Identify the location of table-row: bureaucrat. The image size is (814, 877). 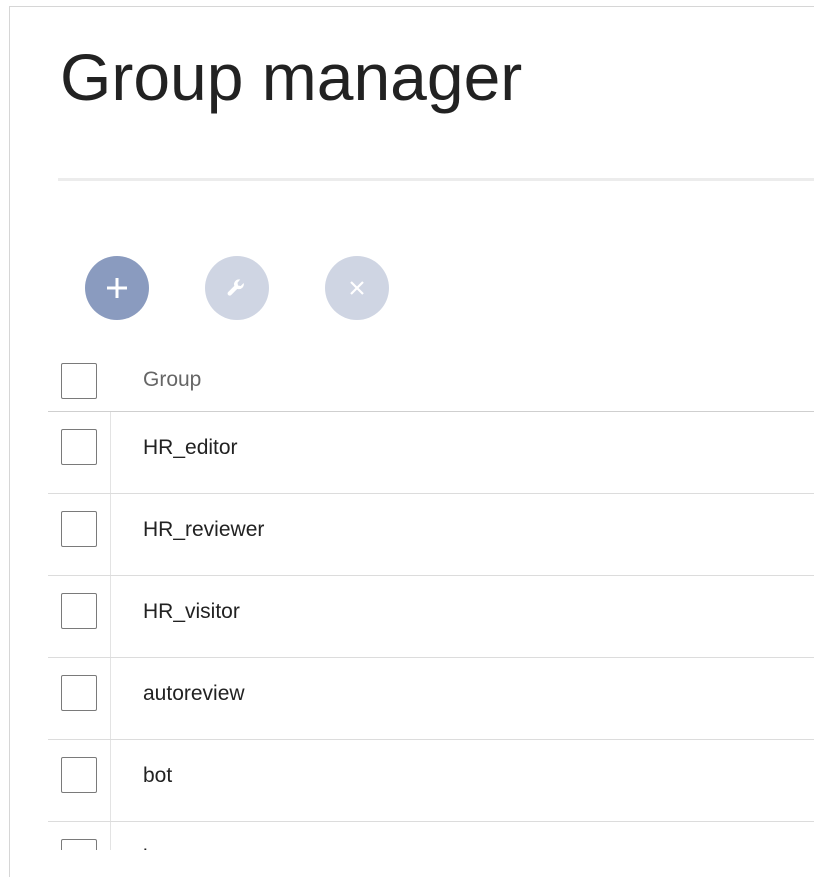
(431, 836).